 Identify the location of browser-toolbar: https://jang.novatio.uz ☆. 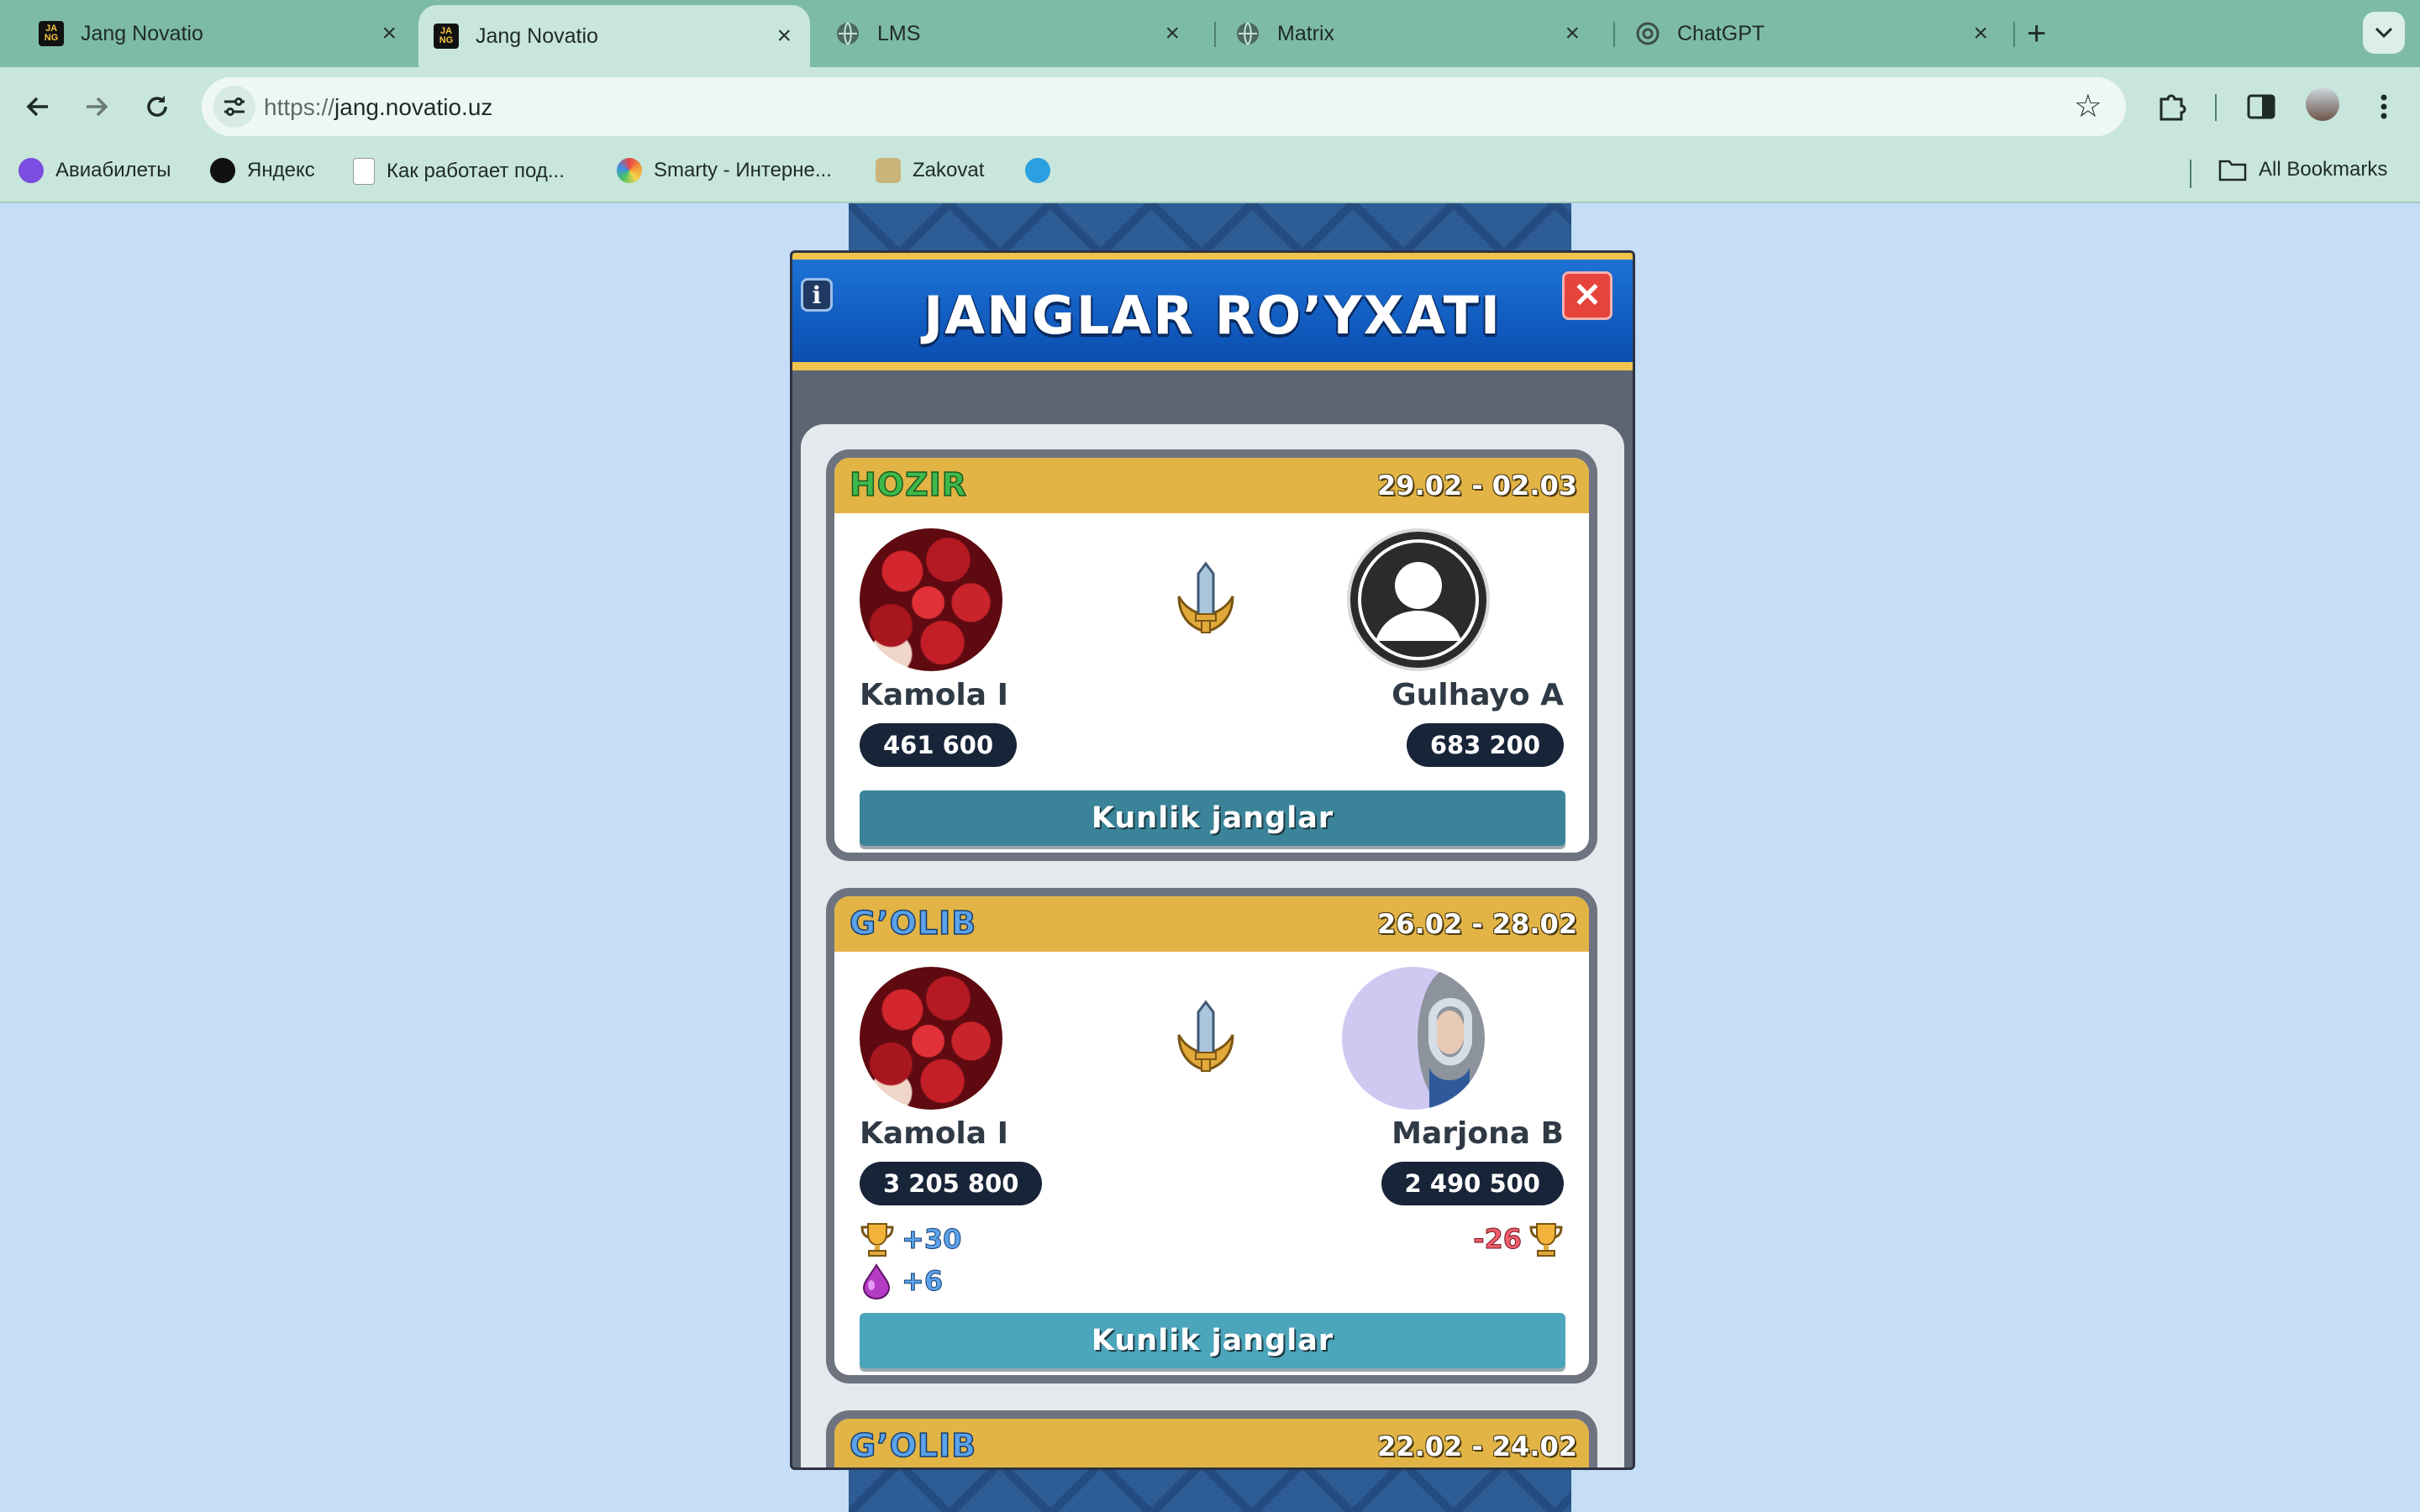
(1210, 106).